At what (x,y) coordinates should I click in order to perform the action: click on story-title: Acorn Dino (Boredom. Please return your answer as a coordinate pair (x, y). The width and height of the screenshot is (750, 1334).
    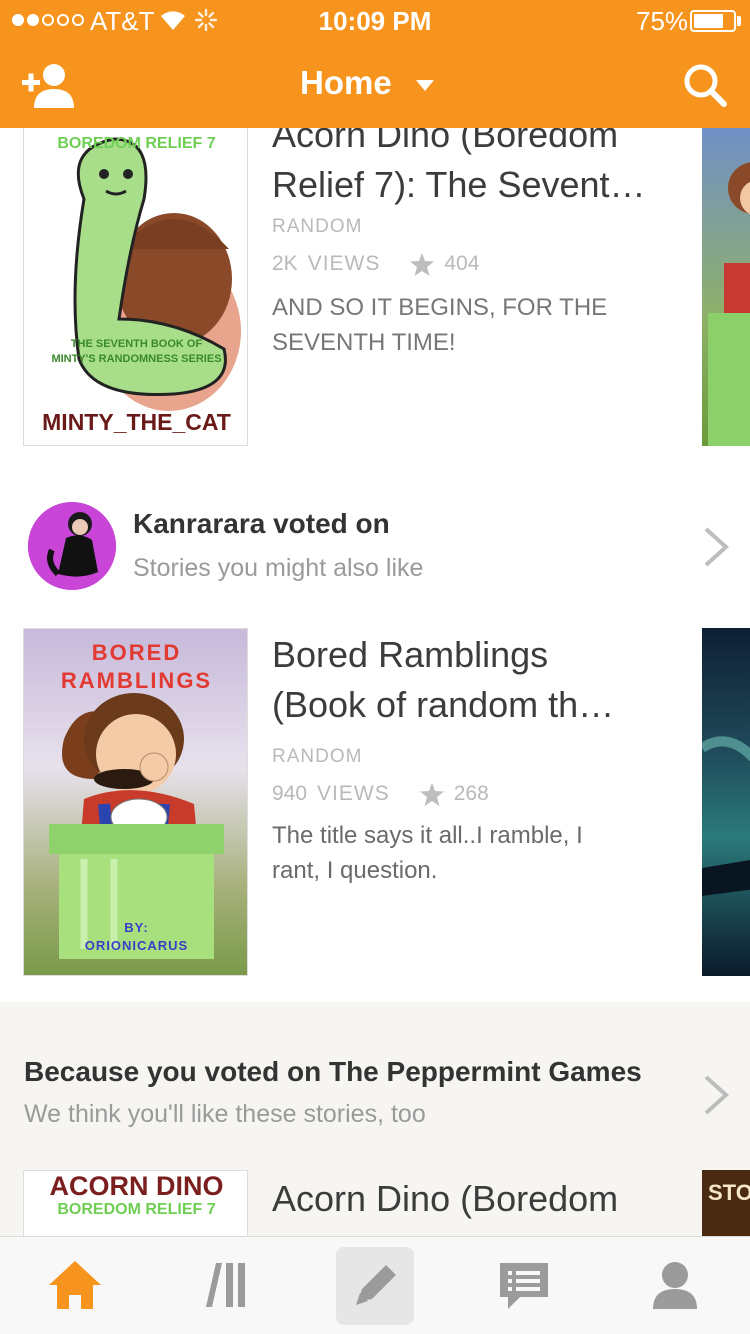
    Looking at the image, I should click on (487, 1204).